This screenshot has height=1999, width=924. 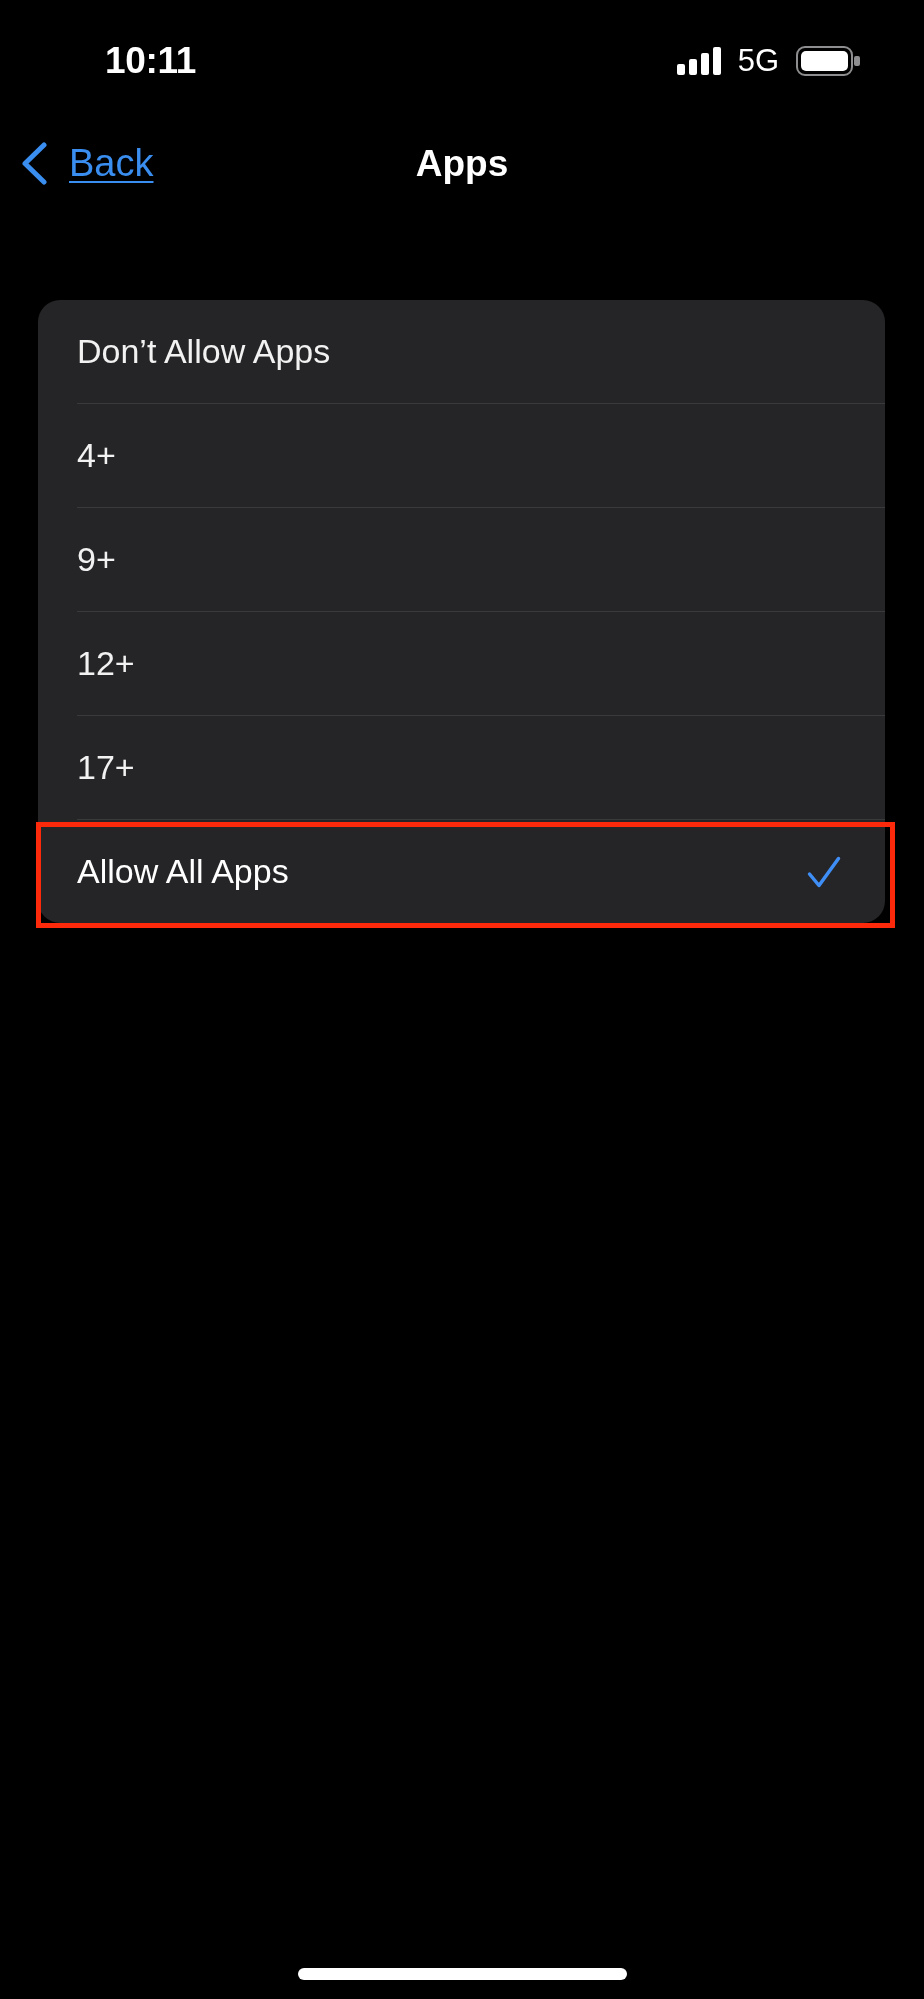 I want to click on option-row: Don’t Allow Apps, so click(x=461, y=351).